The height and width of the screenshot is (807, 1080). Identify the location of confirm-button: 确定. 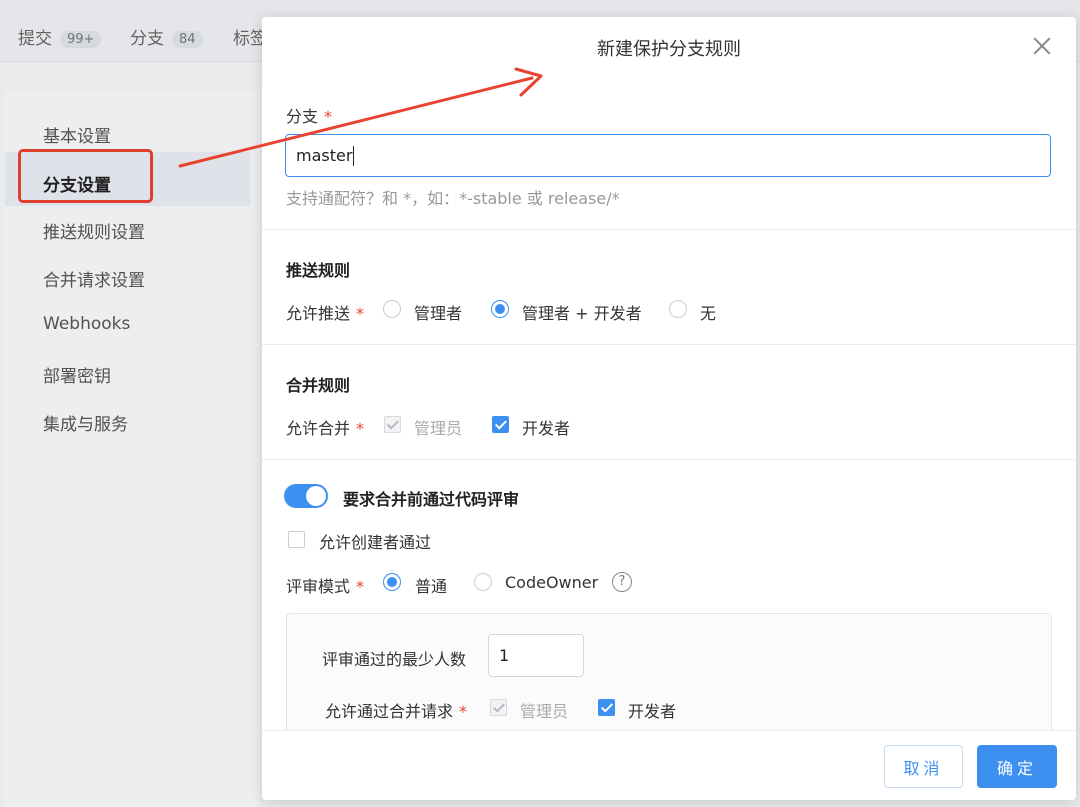
(1017, 766).